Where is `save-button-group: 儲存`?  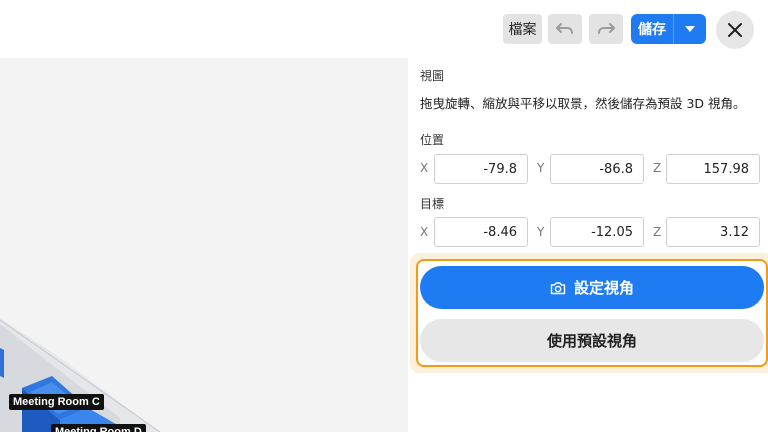 save-button-group: 儲存 is located at coordinates (668, 29).